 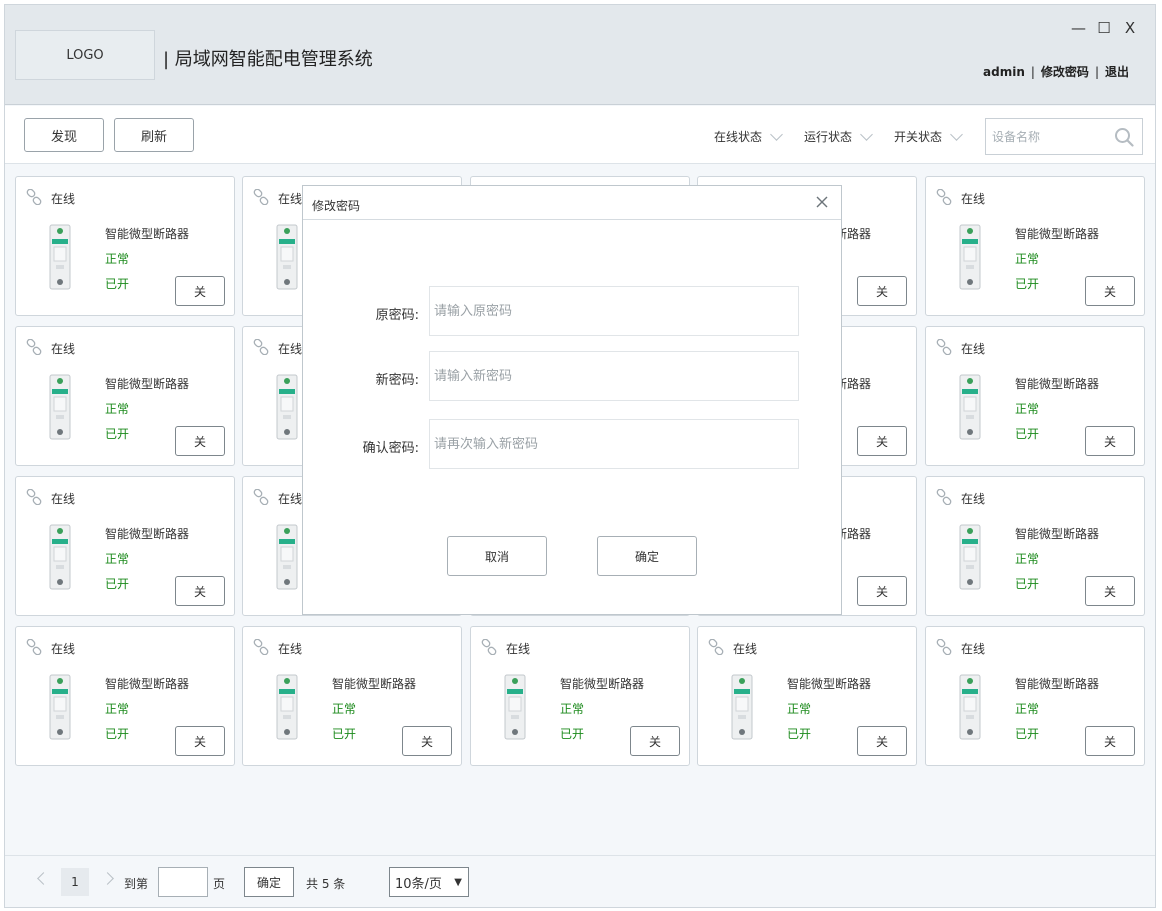 What do you see at coordinates (614, 311) in the screenshot?
I see `old-password-field` at bounding box center [614, 311].